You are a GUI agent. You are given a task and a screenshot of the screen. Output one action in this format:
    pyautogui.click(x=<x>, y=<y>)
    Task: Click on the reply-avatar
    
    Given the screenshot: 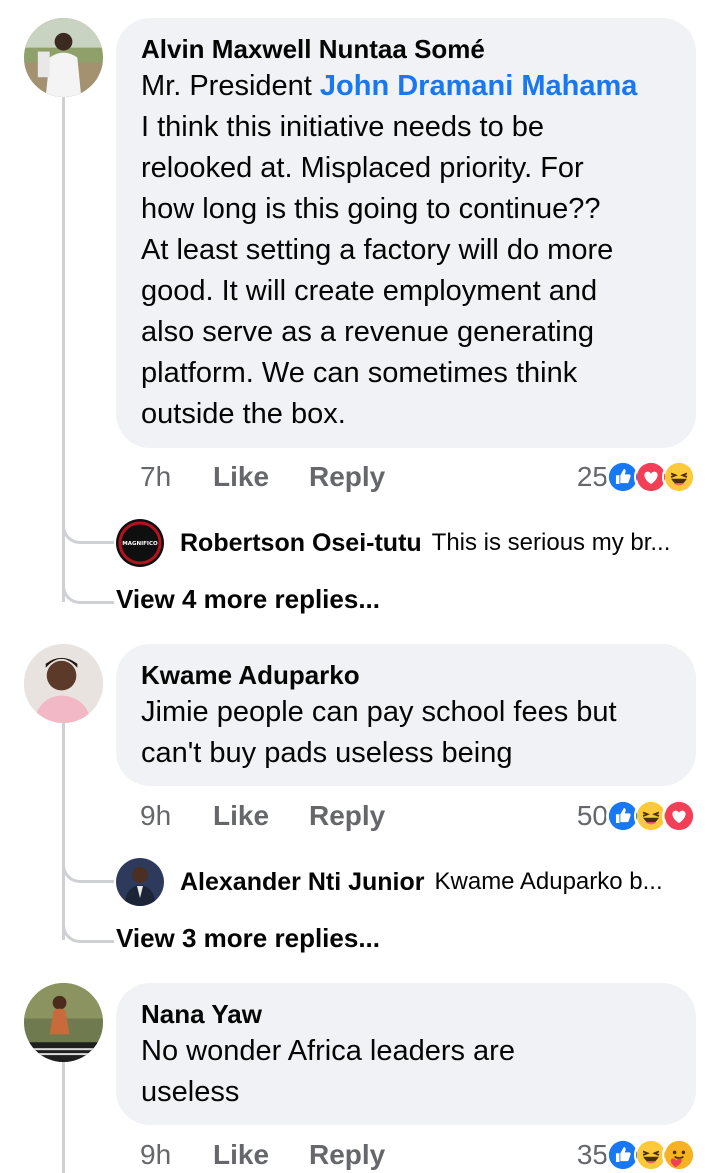 What is the action you would take?
    pyautogui.click(x=140, y=882)
    